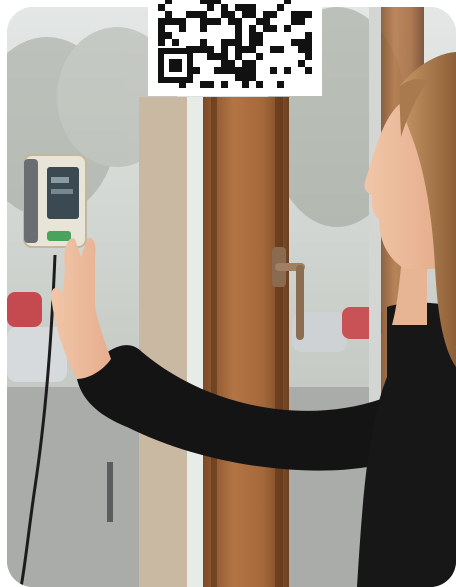 The width and height of the screenshot is (456, 587). I want to click on qr-finder-pattern, so click(175, 65).